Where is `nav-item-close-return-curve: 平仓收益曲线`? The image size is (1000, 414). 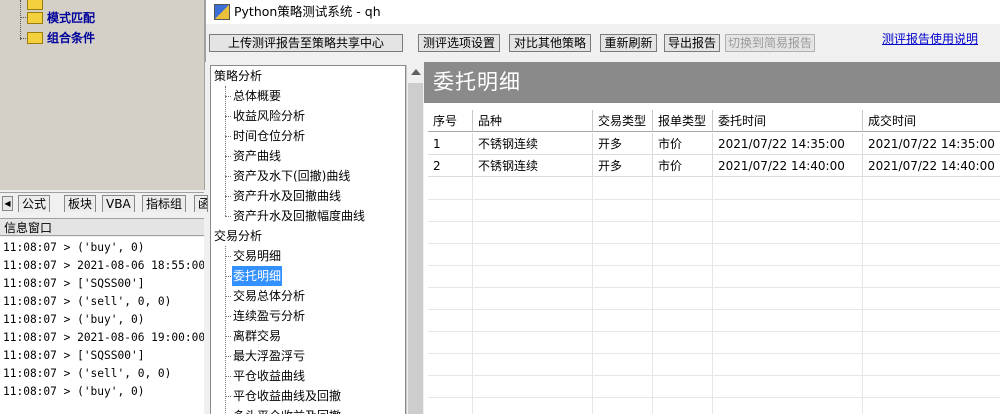 nav-item-close-return-curve: 平仓收益曲线 is located at coordinates (269, 376).